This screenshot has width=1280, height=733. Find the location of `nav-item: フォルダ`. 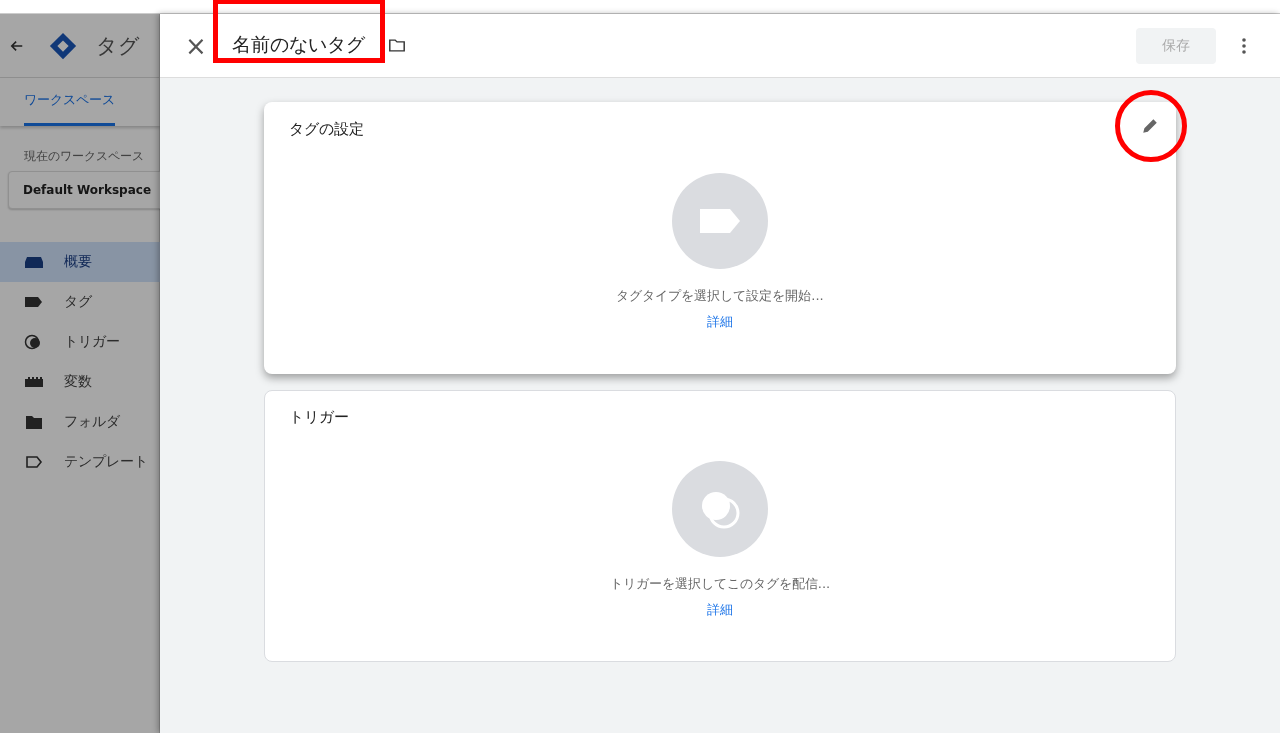

nav-item: フォルダ is located at coordinates (80, 422).